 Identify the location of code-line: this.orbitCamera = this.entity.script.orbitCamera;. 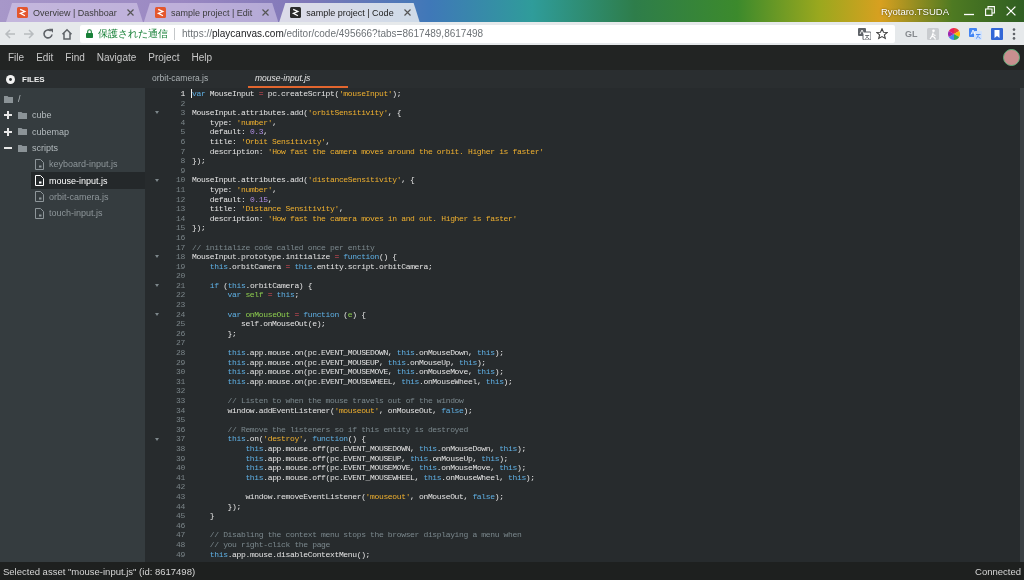
(320, 266).